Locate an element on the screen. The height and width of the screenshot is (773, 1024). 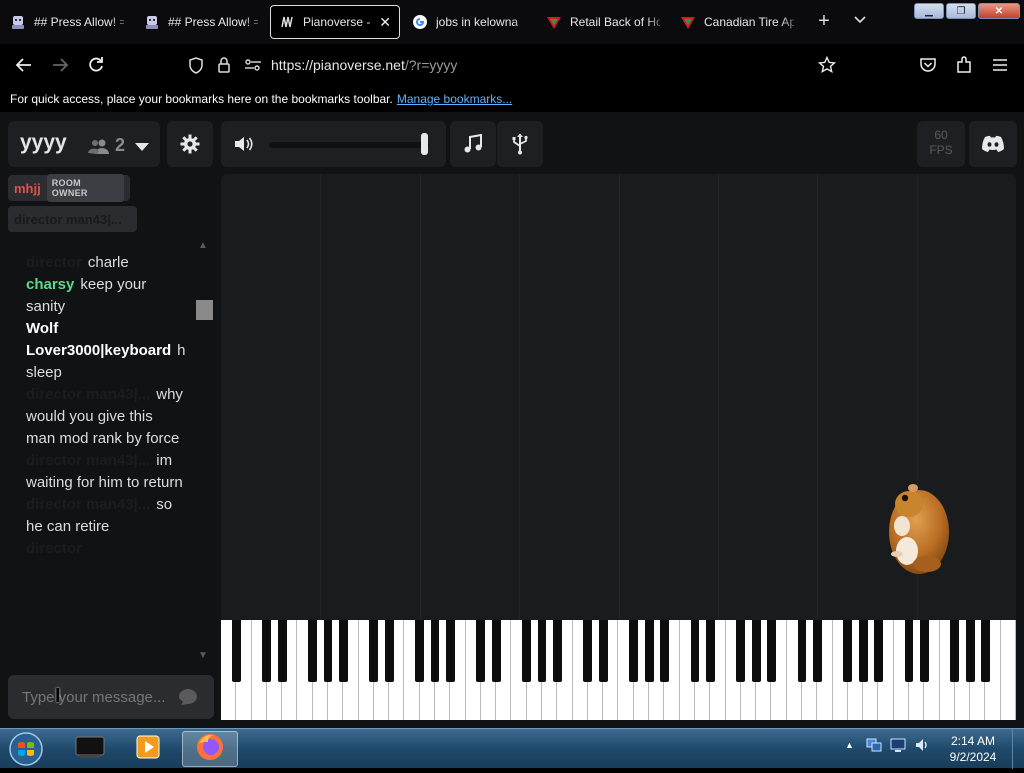
show-desktop-button is located at coordinates (1018, 749).